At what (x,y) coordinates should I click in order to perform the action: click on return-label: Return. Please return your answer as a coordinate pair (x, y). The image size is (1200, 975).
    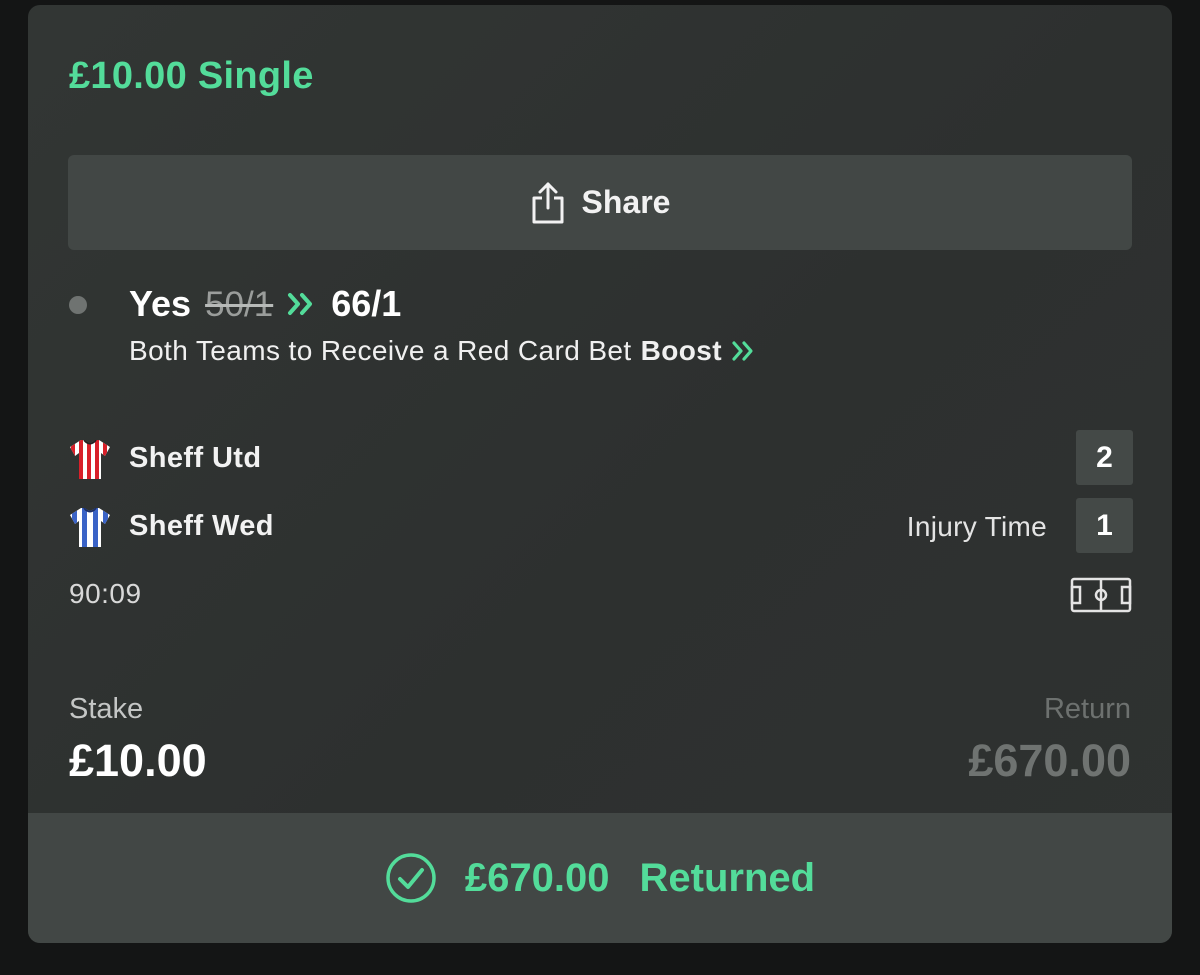
    Looking at the image, I should click on (1087, 709).